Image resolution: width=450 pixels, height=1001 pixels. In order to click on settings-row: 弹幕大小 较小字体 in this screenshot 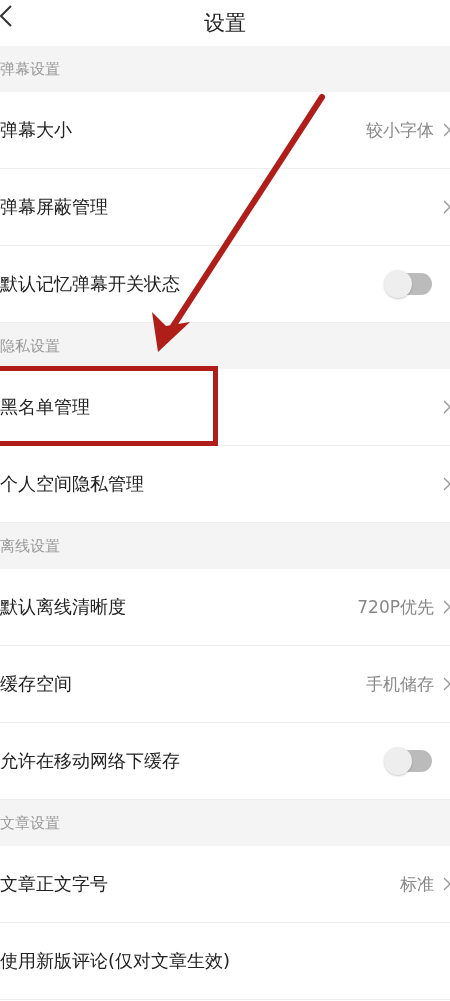, I will do `click(225, 130)`.